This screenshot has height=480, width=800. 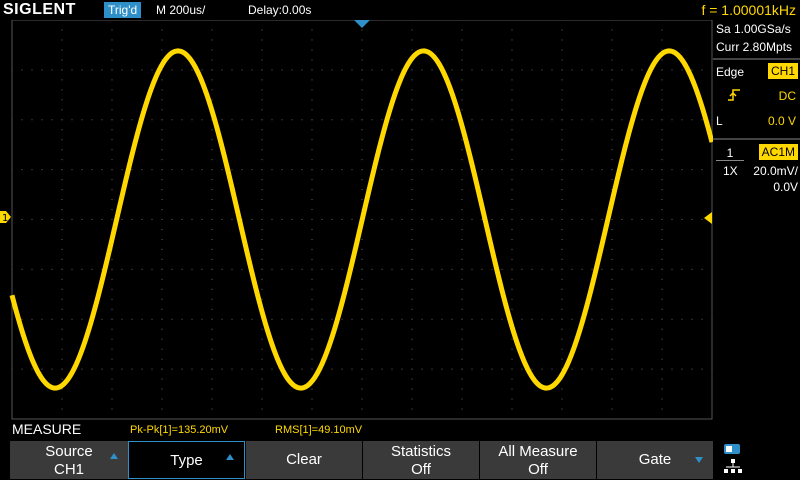 I want to click on svg-text: 1, so click(x=5, y=218).